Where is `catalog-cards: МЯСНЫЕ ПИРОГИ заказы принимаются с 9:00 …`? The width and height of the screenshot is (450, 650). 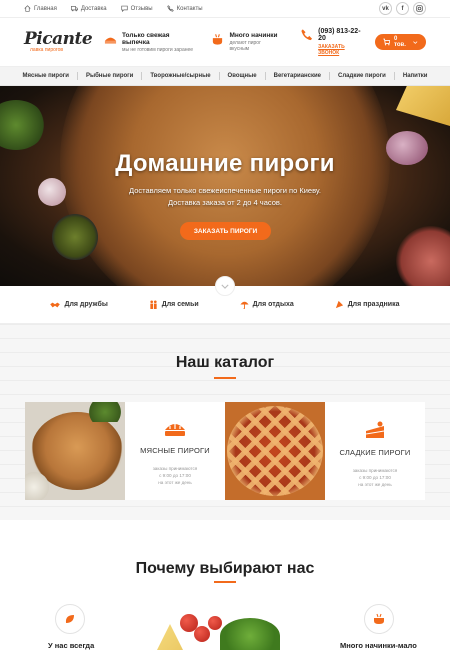
catalog-cards: МЯСНЫЕ ПИРОГИ заказы принимаются с 9:00 … is located at coordinates (225, 451).